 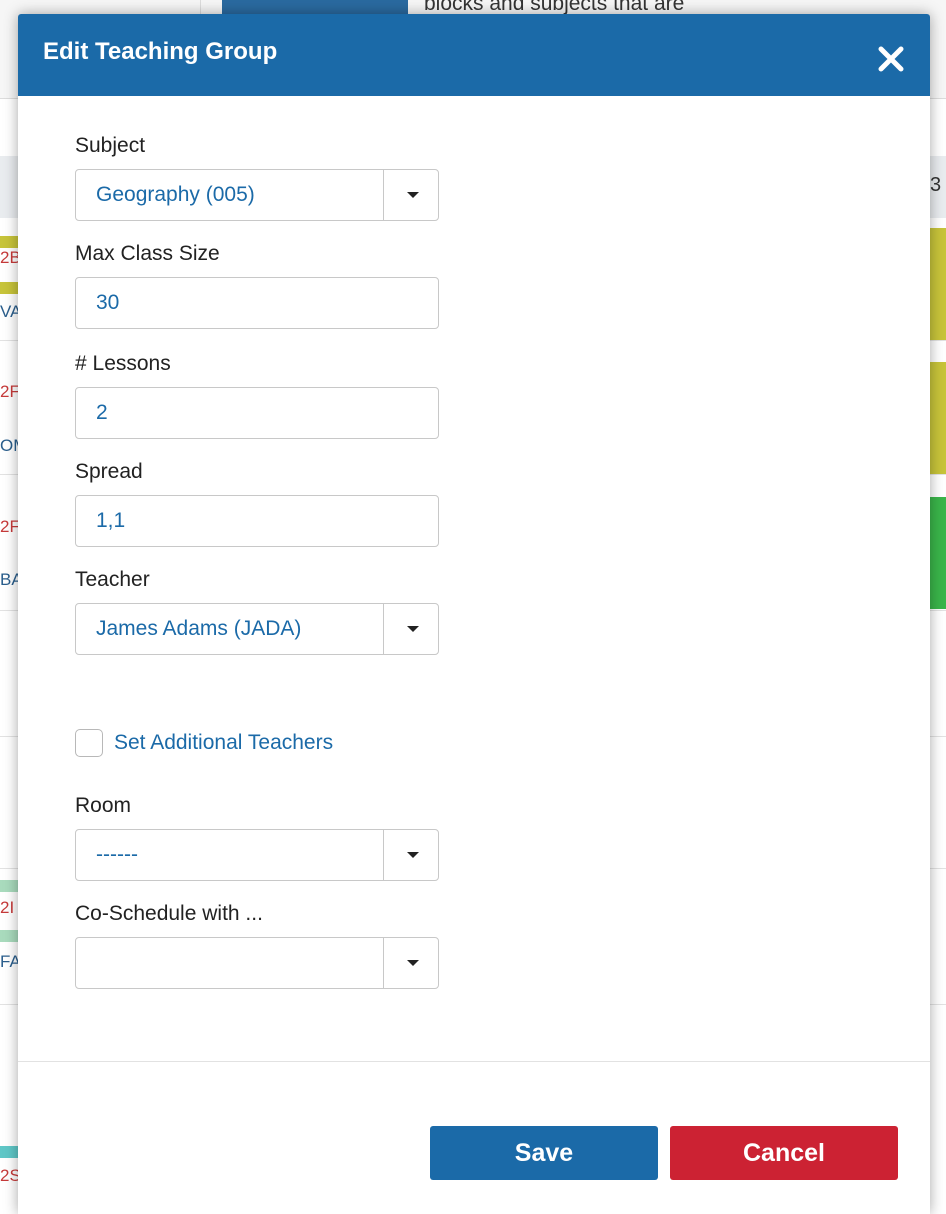 I want to click on max-class-size-label: Max Class Size, so click(x=147, y=253).